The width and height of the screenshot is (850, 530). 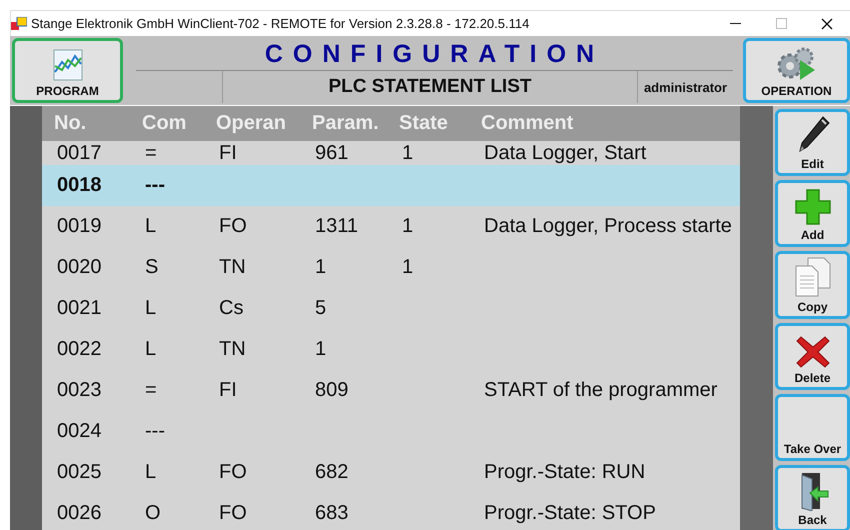 I want to click on documents-icon, so click(x=813, y=277).